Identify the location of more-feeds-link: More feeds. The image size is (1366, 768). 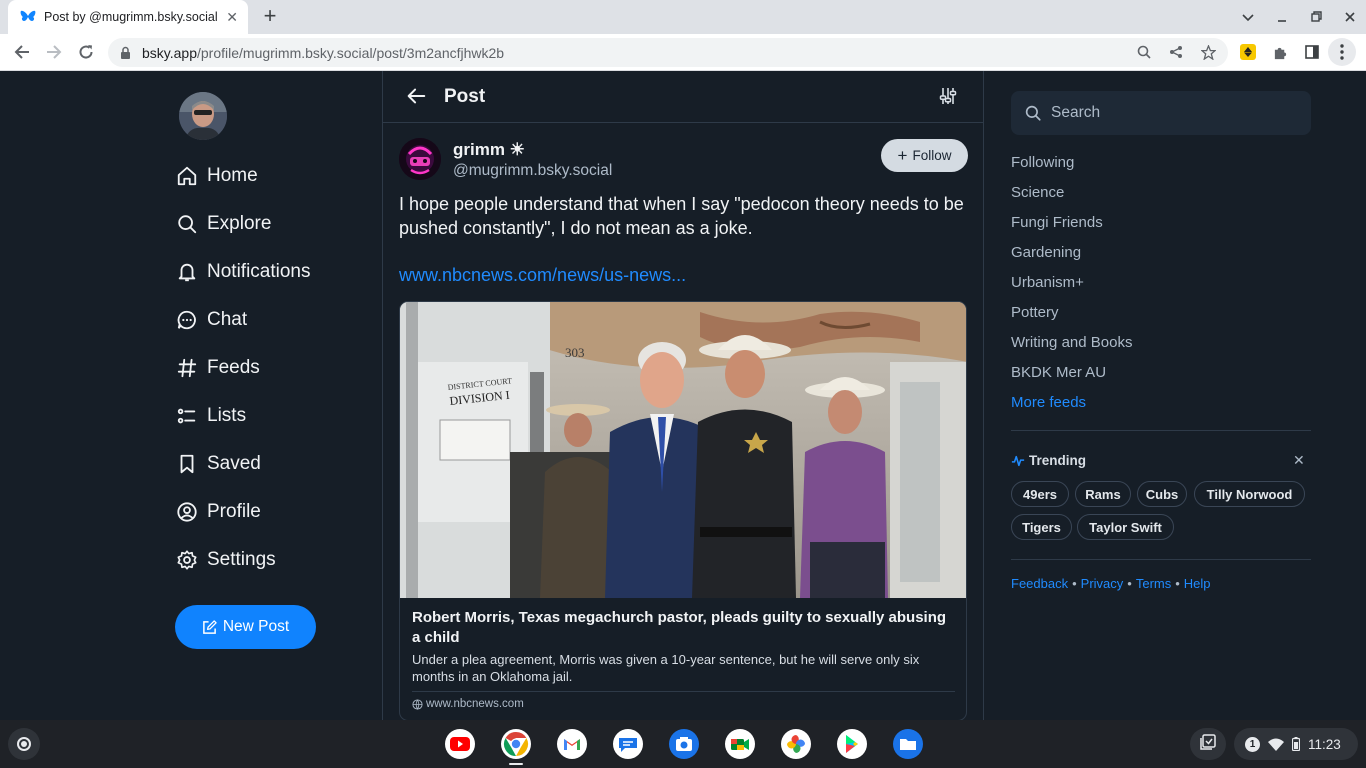
(1048, 402).